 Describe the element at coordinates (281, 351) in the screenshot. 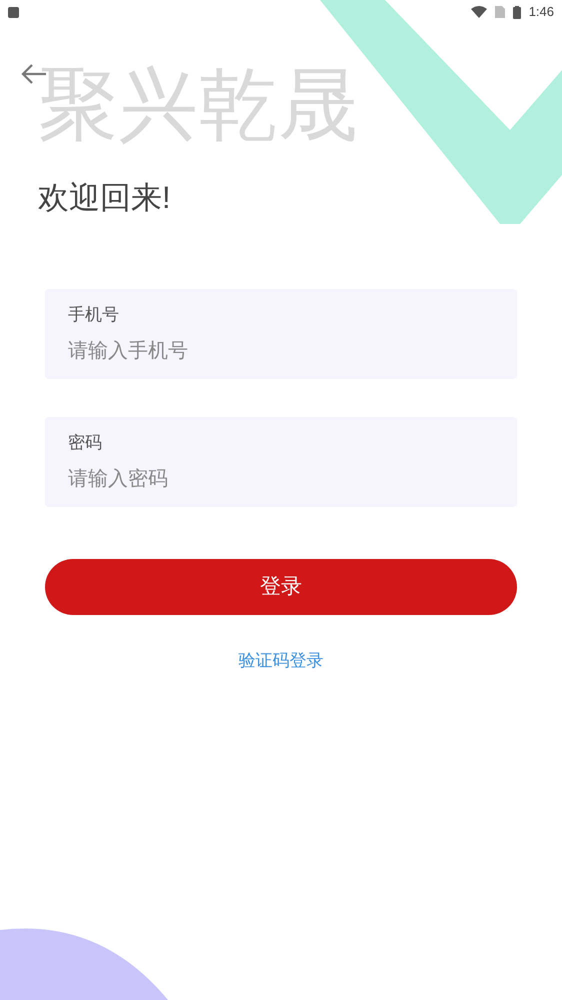

I see `input-field: 请输入手机号` at that location.